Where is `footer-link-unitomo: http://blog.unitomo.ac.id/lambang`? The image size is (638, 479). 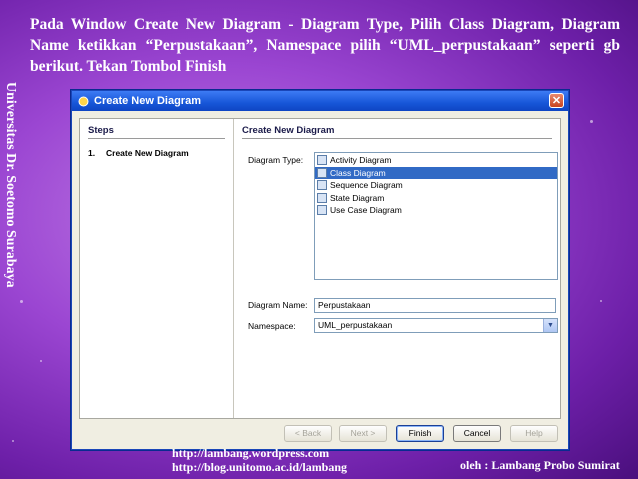
footer-link-unitomo: http://blog.unitomo.ac.id/lambang is located at coordinates (259, 467).